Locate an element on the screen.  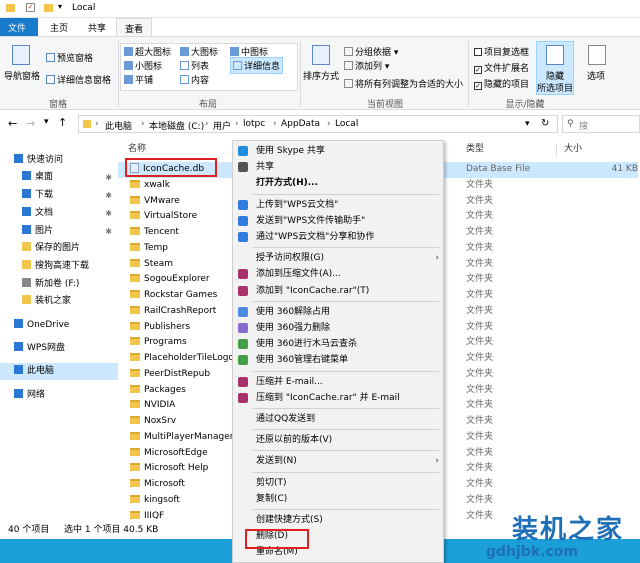
breadcrumb-users: 用户 is located at coordinates (222, 125).